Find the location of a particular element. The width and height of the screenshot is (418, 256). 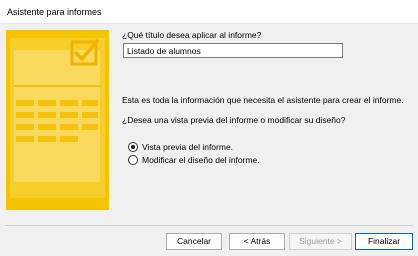

title-question-label: ¿Qué título desea aplicar al informe? is located at coordinates (192, 35).